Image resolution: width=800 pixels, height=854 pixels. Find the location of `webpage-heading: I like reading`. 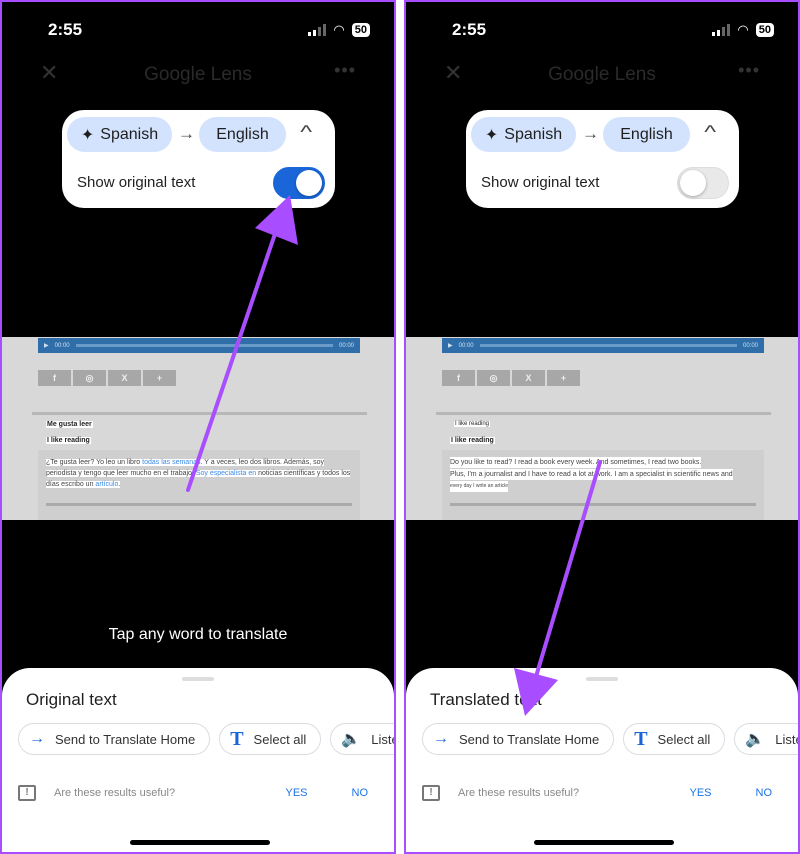

webpage-heading: I like reading is located at coordinates (472, 424).